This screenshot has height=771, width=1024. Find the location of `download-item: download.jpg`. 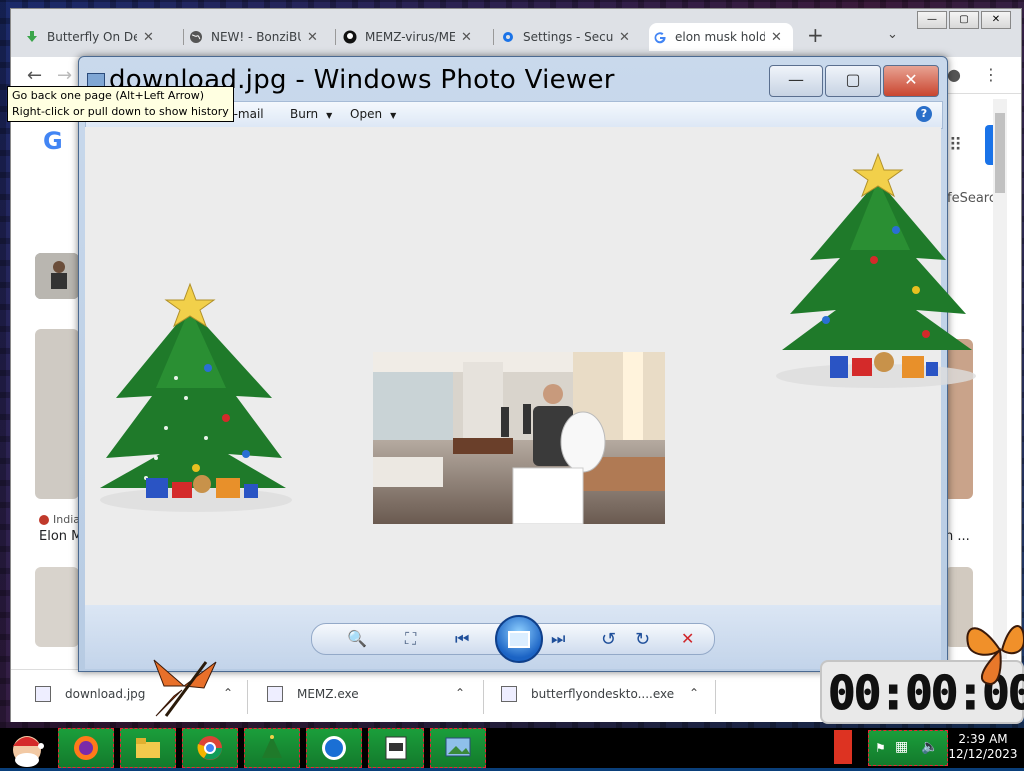

download-item: download.jpg is located at coordinates (90, 694).